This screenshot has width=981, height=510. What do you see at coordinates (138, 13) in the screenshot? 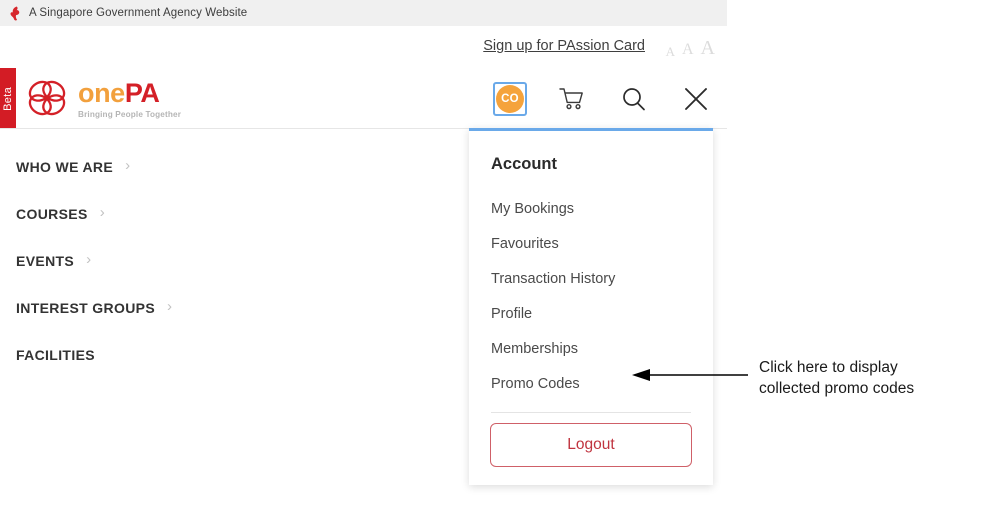
I see `government-banner-text: A Singapore Government Agency Website` at bounding box center [138, 13].